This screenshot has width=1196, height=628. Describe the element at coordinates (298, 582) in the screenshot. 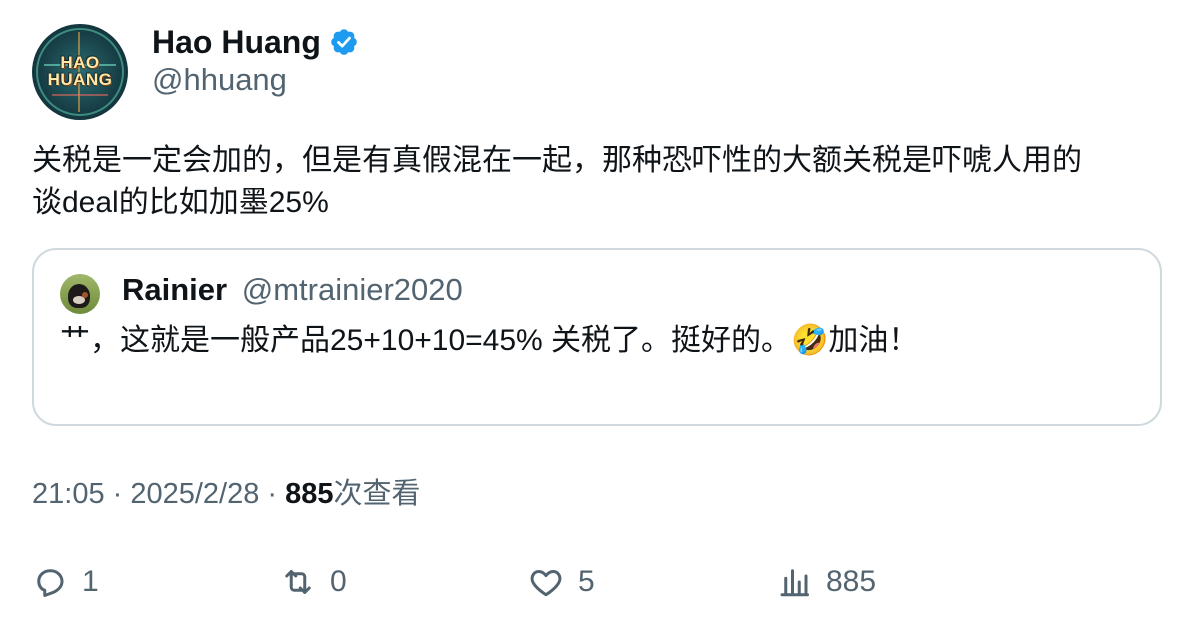

I see `retweet-icon` at that location.